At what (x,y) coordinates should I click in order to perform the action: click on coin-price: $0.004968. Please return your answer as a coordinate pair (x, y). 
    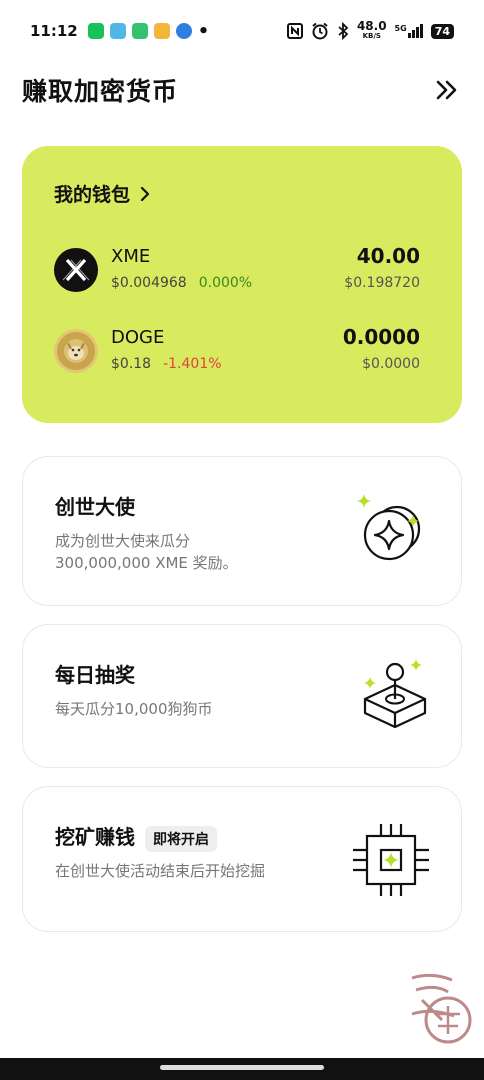
    Looking at the image, I should click on (149, 283).